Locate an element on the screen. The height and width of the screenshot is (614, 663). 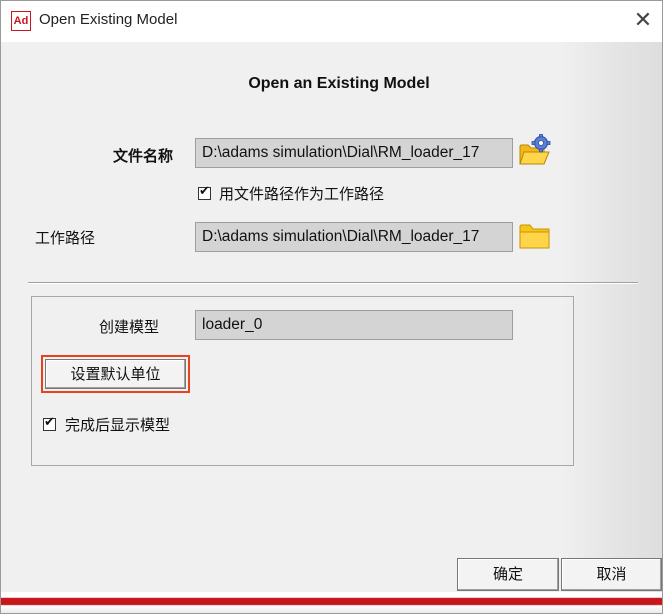
title-bar: Ad Open Existing Model ✕ is located at coordinates (331, 21).